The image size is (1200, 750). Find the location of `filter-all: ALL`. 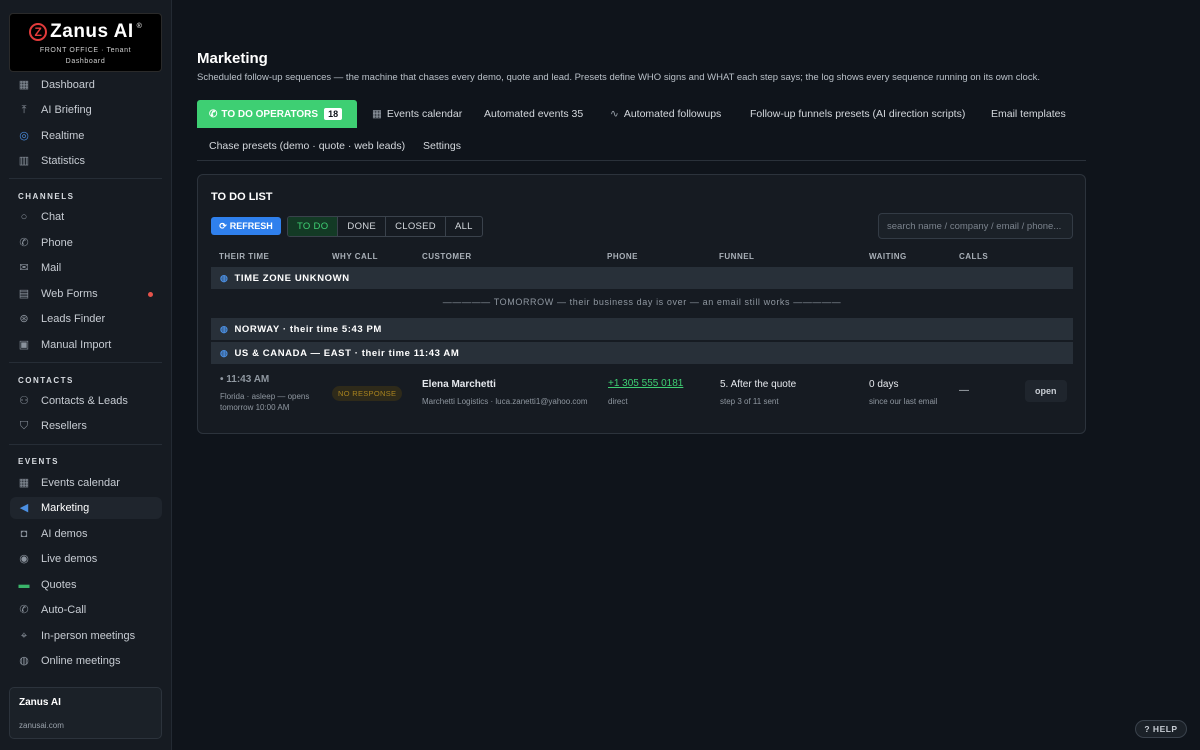

filter-all: ALL is located at coordinates (464, 226).